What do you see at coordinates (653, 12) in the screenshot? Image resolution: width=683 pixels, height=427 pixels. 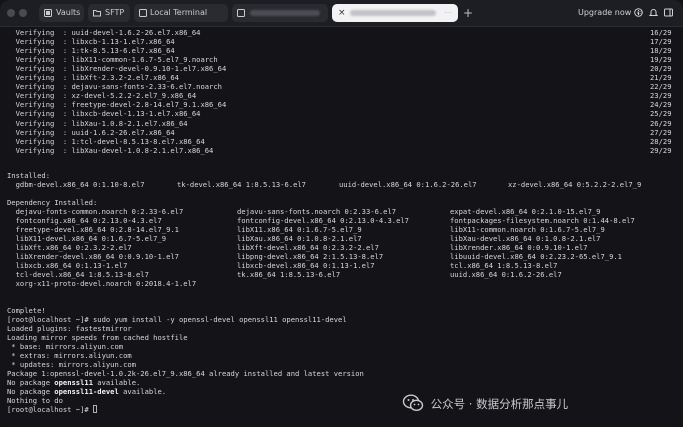 I see `bell-icon` at bounding box center [653, 12].